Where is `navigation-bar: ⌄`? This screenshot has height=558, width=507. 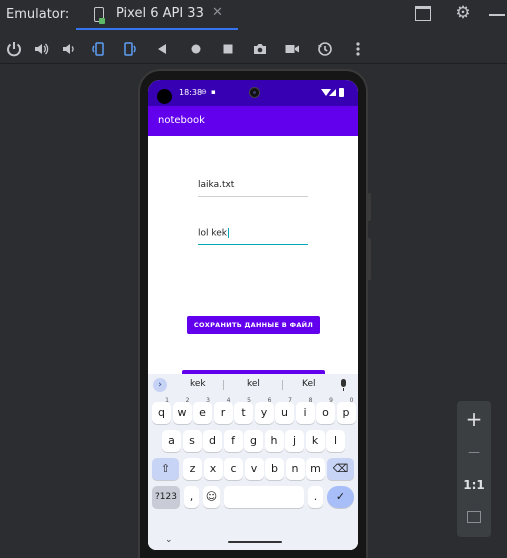
navigation-bar: ⌄ is located at coordinates (253, 542).